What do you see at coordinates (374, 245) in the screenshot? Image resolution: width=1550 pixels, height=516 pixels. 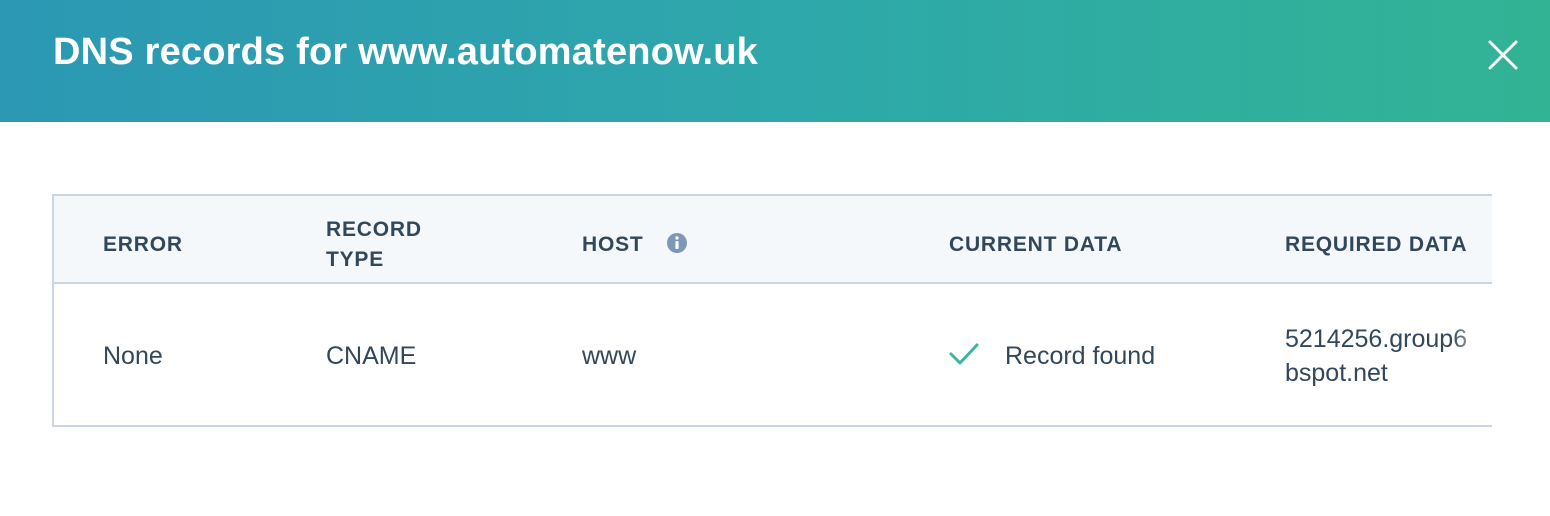 I see `column-header-record-type: RECORD TYPE` at bounding box center [374, 245].